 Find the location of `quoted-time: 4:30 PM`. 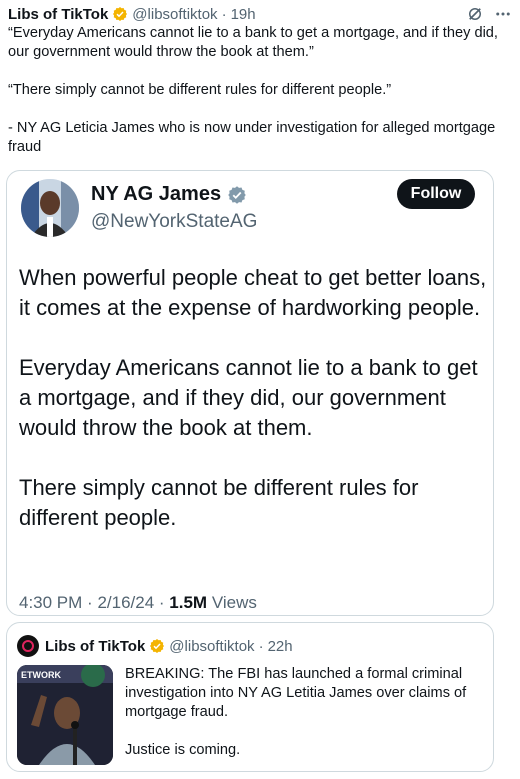

quoted-time: 4:30 PM is located at coordinates (50, 602).